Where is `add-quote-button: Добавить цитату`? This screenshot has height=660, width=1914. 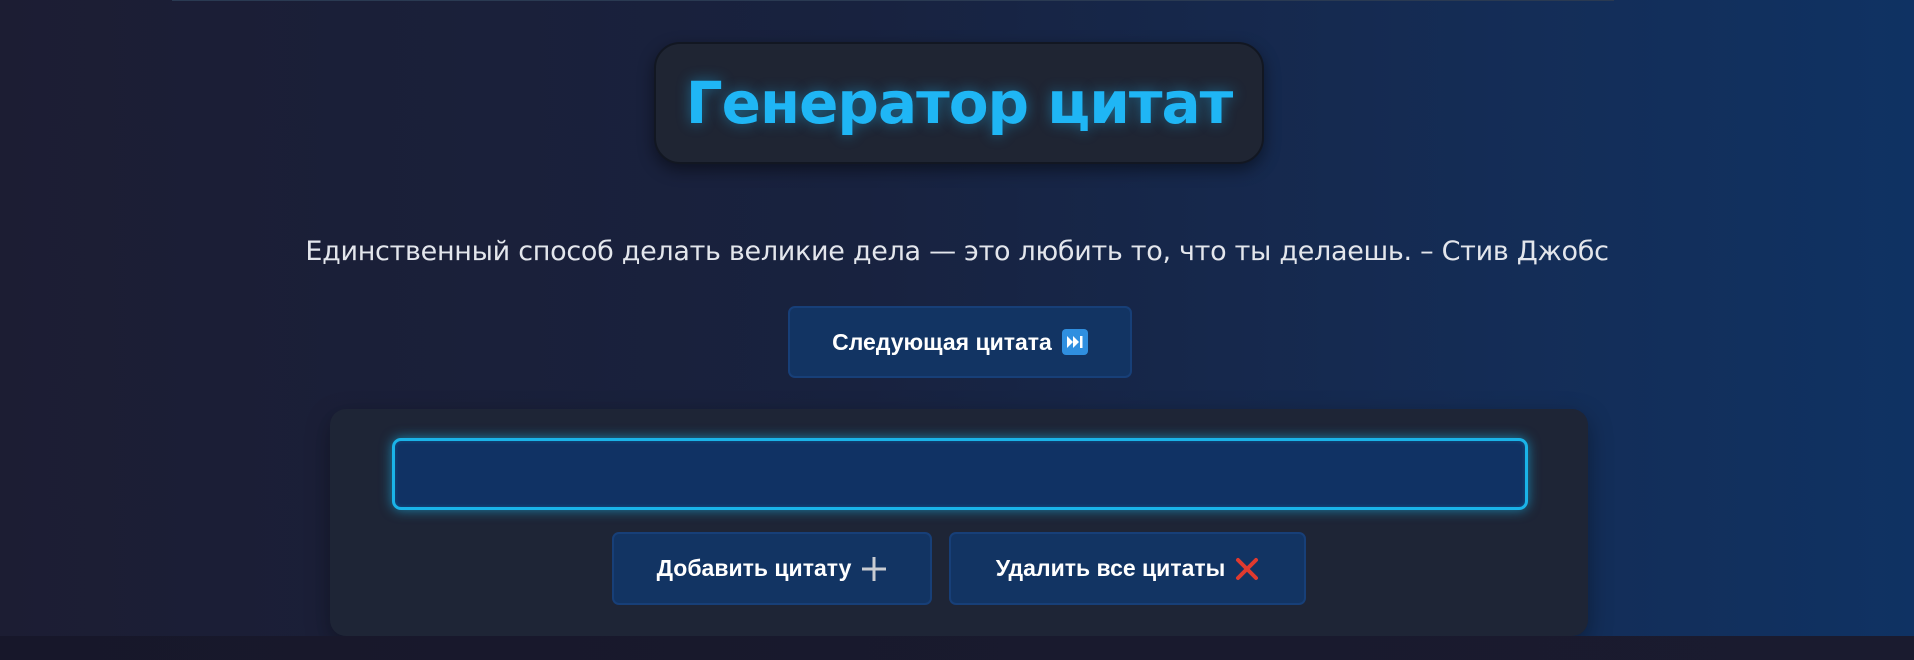 add-quote-button: Добавить цитату is located at coordinates (772, 568).